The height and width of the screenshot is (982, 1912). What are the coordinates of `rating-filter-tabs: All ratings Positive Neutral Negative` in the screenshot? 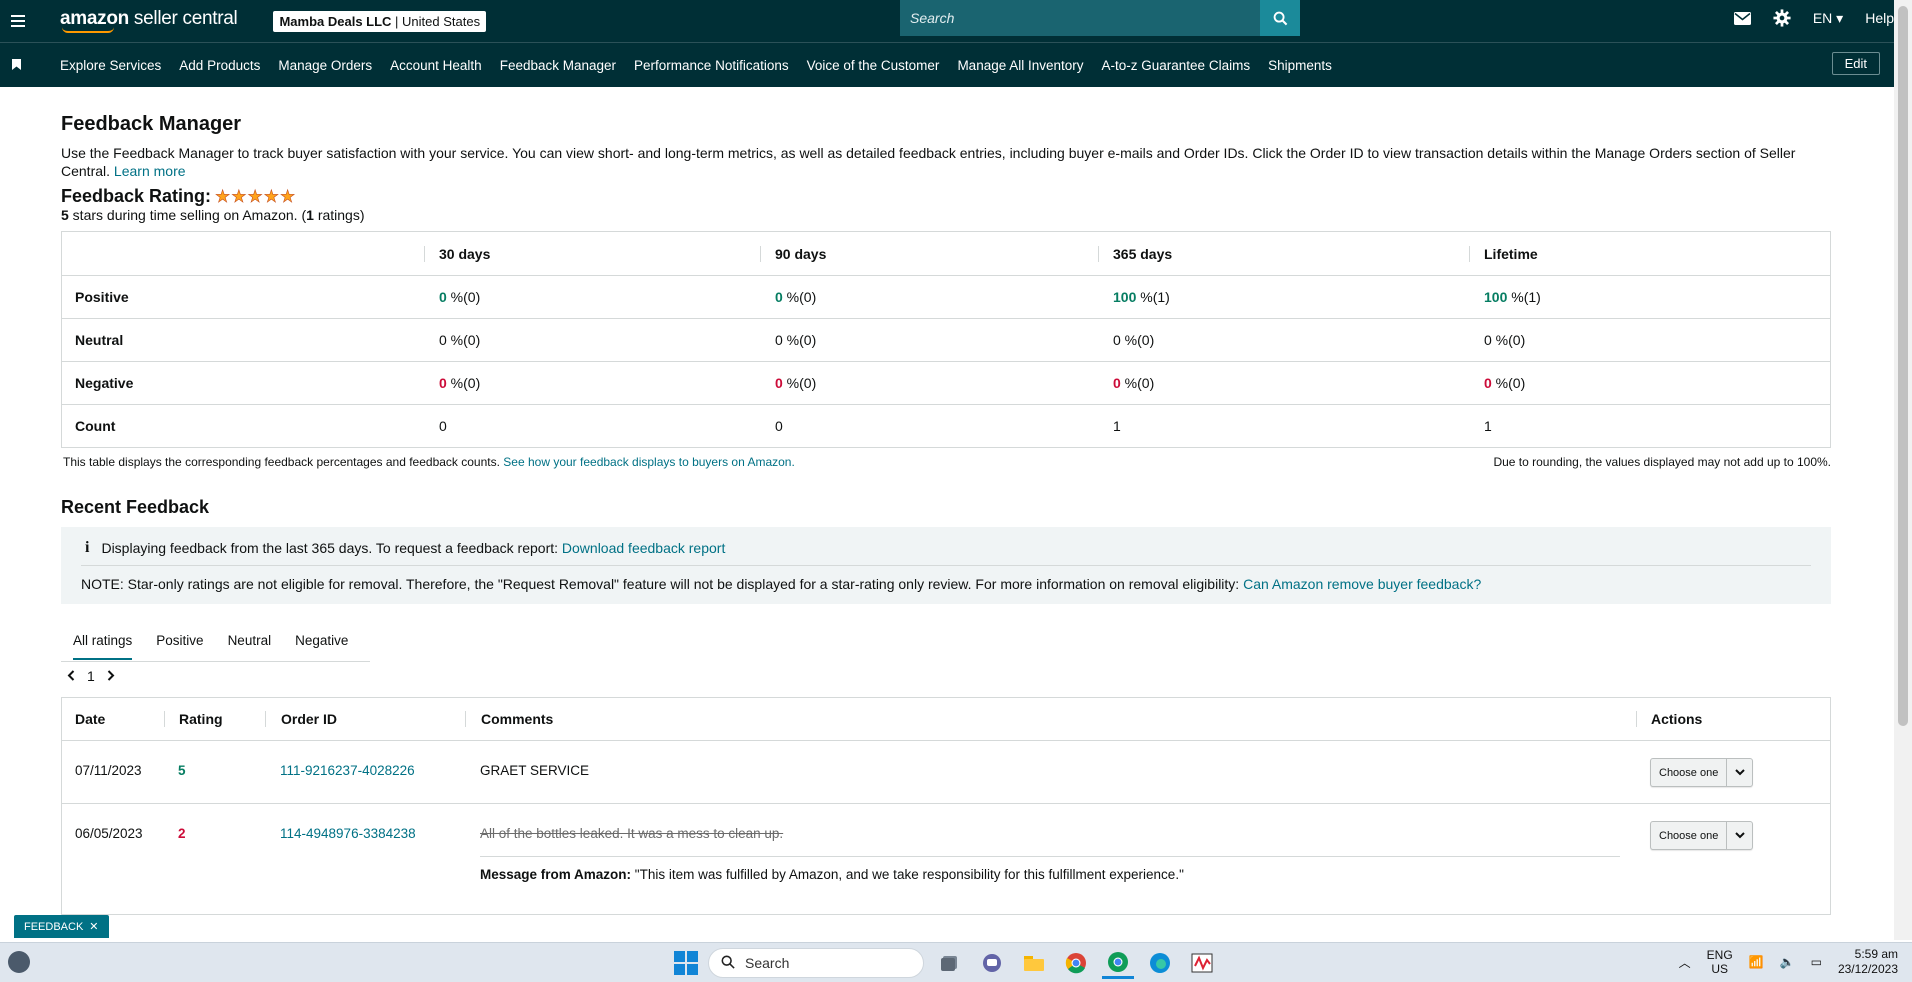 It's located at (215, 641).